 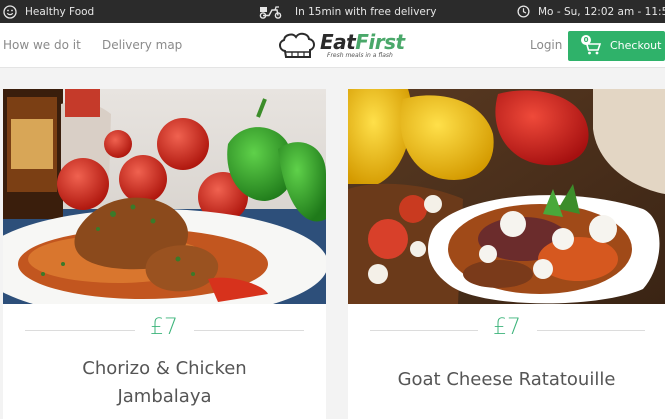 I want to click on hours-text: Mo - Su, 12:02 am - 11:59 pm, so click(x=601, y=11).